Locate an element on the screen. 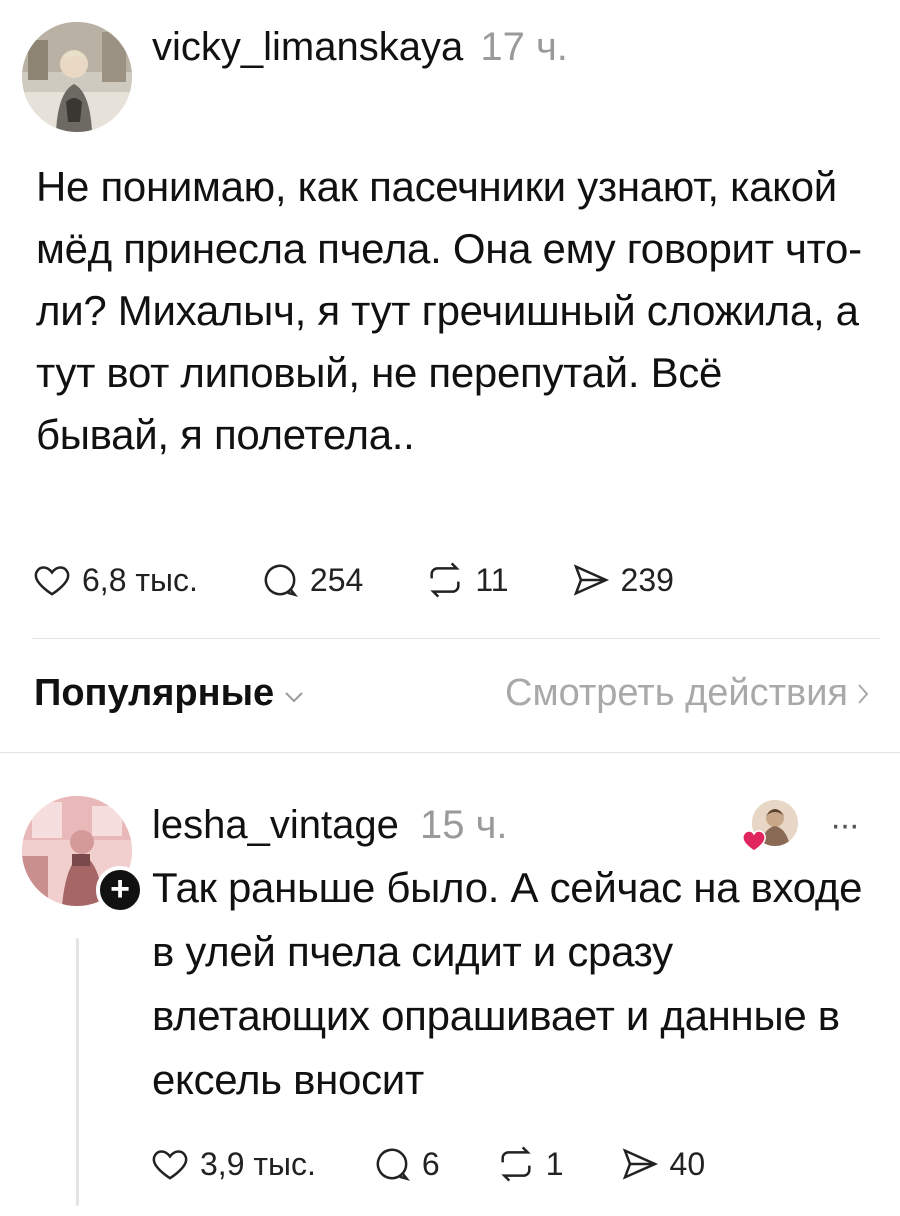  repost-count: 11 is located at coordinates (492, 579).